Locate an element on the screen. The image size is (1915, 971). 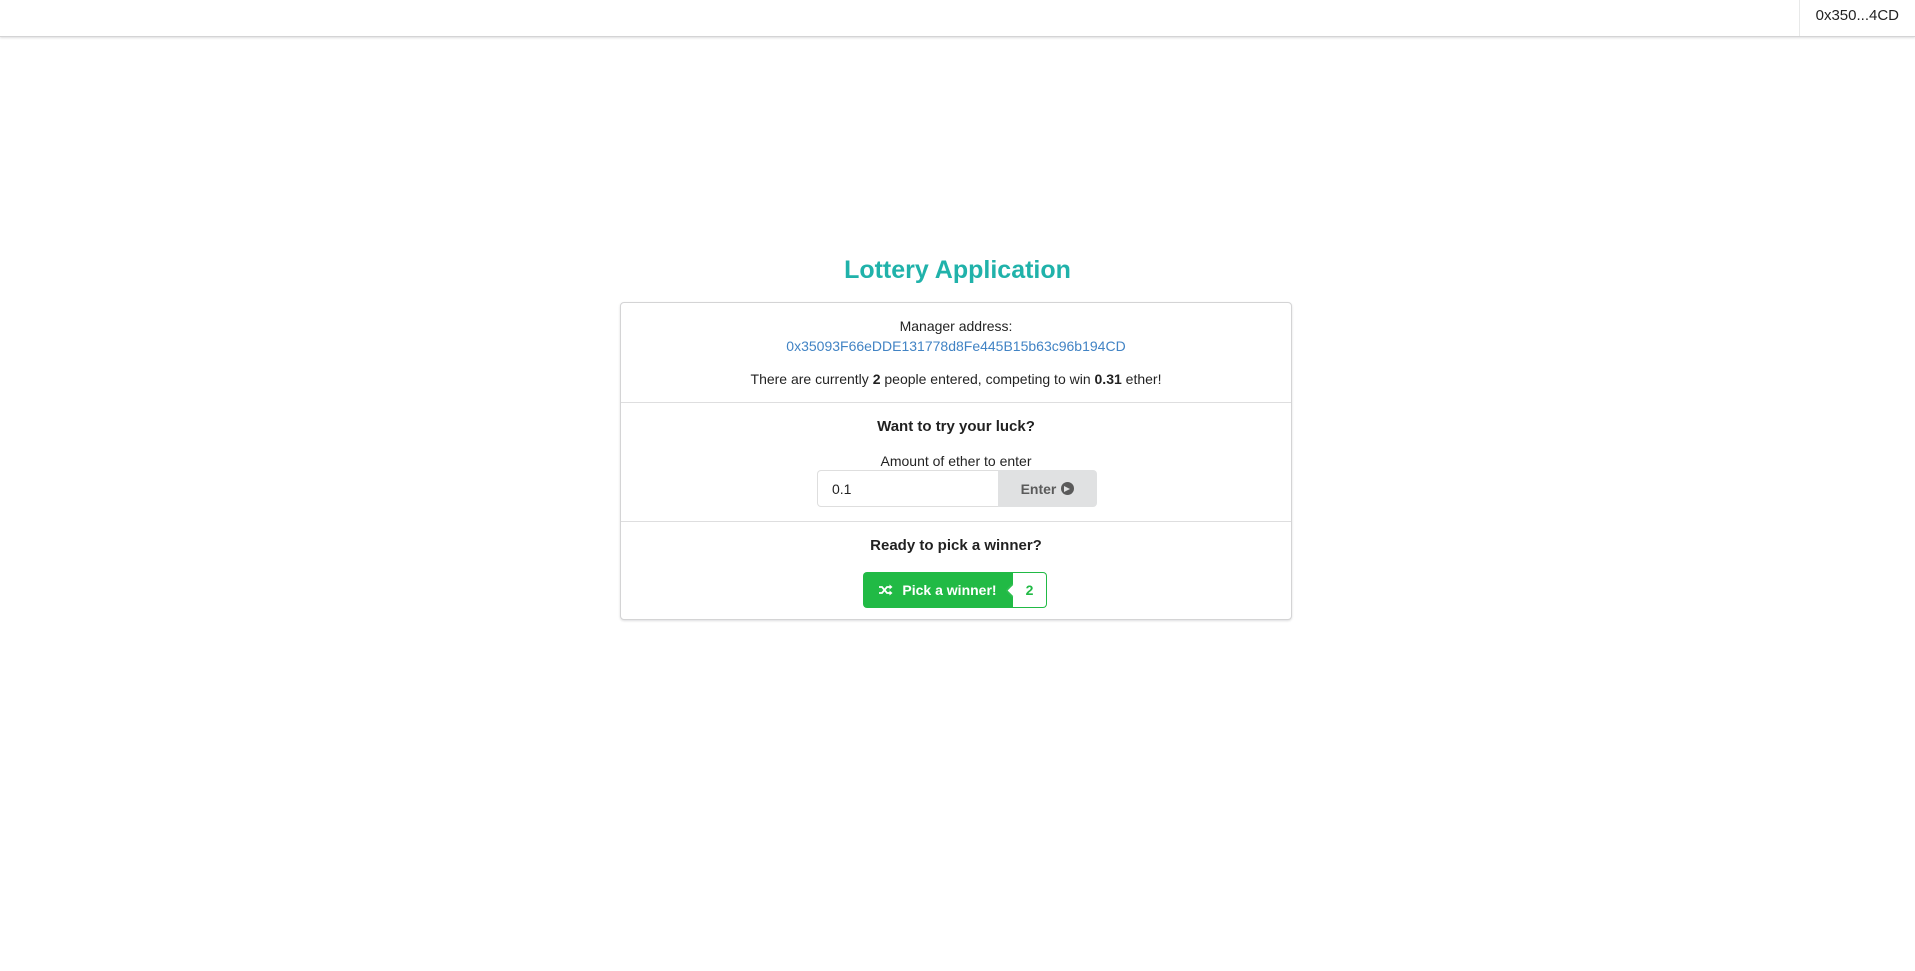
top-menu-bar: 0x350...4CD is located at coordinates (957, 18).